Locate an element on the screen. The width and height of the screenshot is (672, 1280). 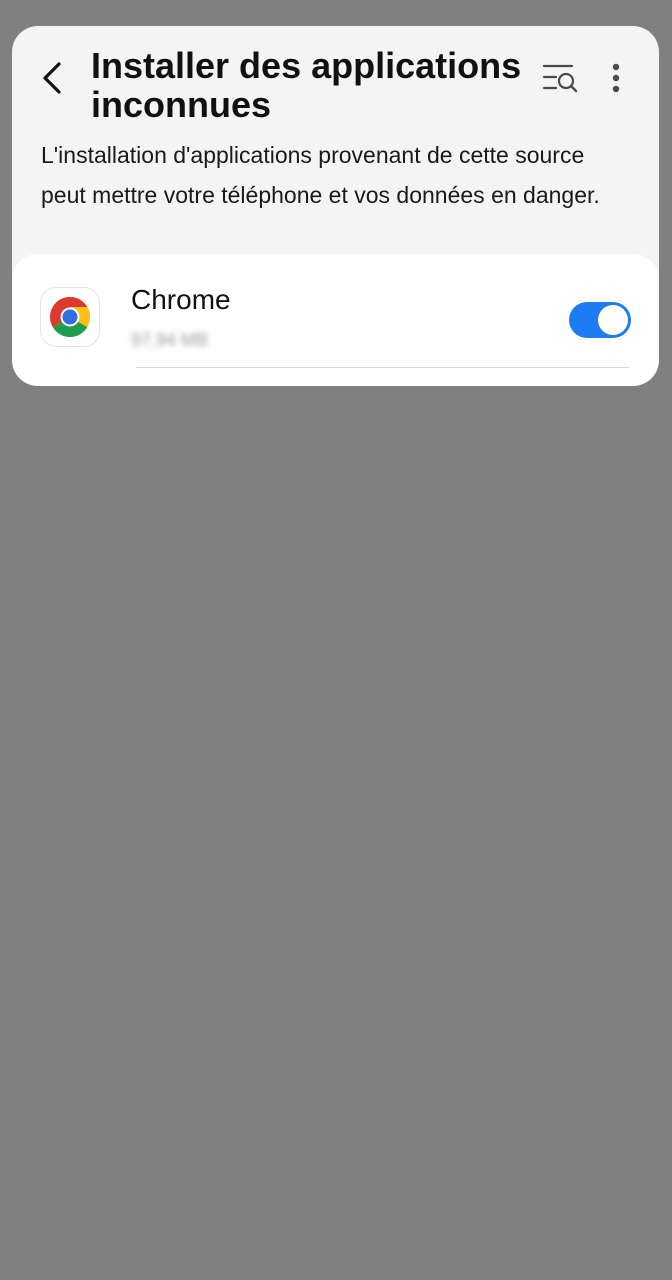
app-size: 97,94 MB is located at coordinates (170, 340).